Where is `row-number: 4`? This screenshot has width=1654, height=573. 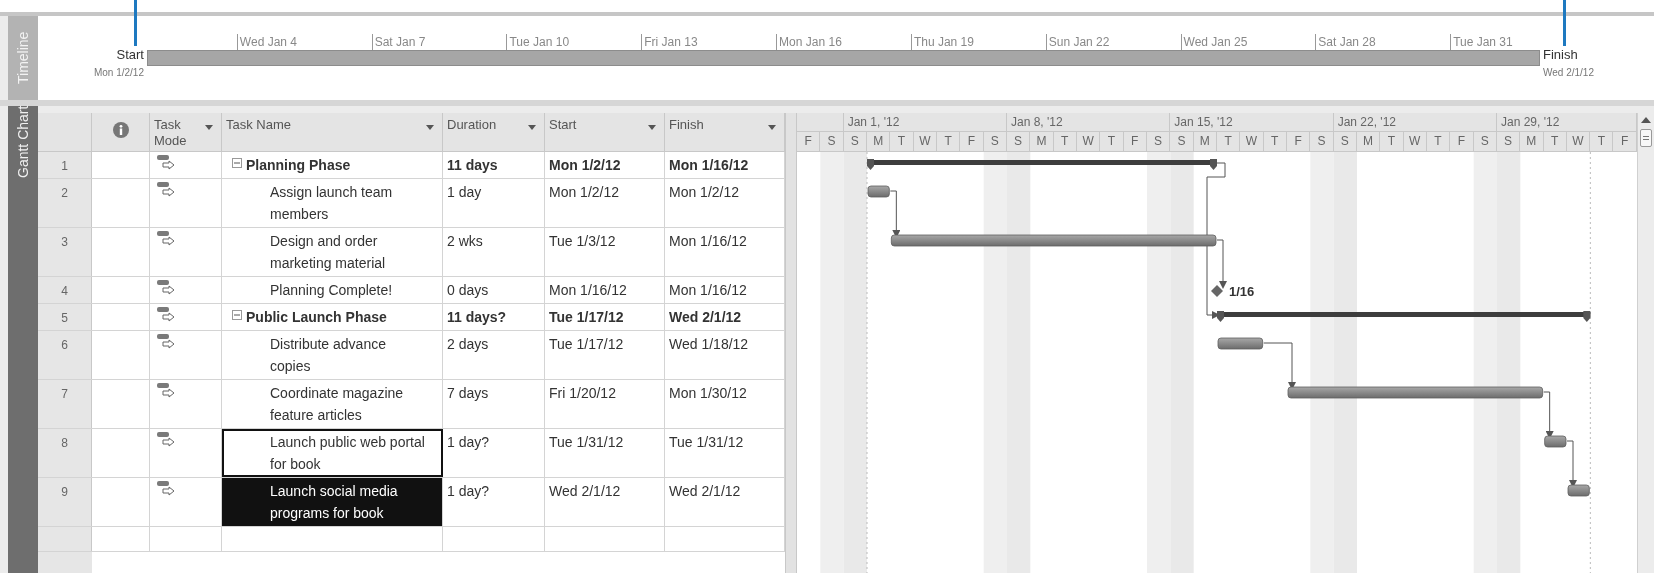 row-number: 4 is located at coordinates (65, 290).